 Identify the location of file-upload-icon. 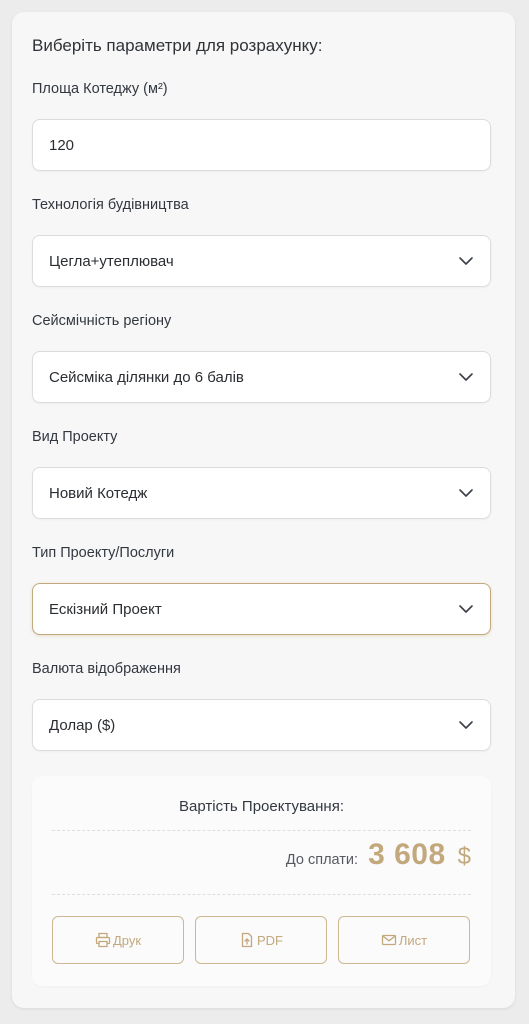
(247, 940).